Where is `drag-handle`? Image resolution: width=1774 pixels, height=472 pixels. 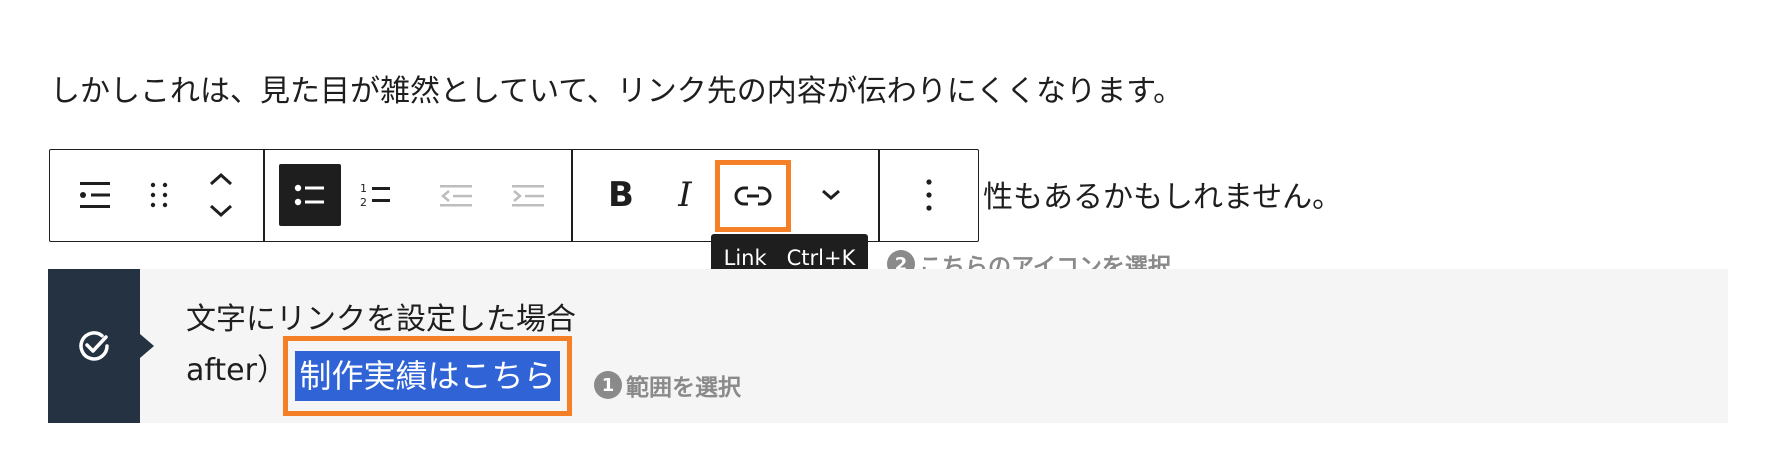 drag-handle is located at coordinates (159, 195).